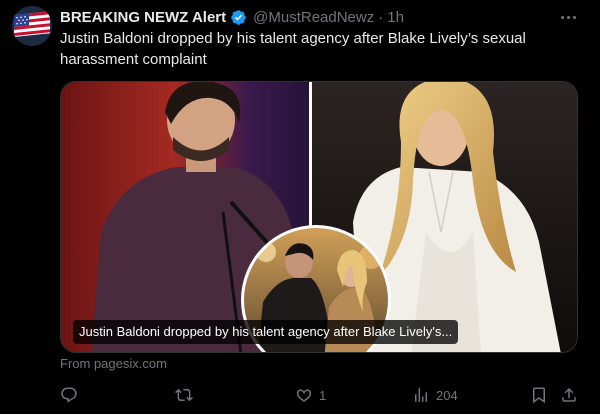  What do you see at coordinates (113, 363) in the screenshot?
I see `card-source-link: From pagesix.com` at bounding box center [113, 363].